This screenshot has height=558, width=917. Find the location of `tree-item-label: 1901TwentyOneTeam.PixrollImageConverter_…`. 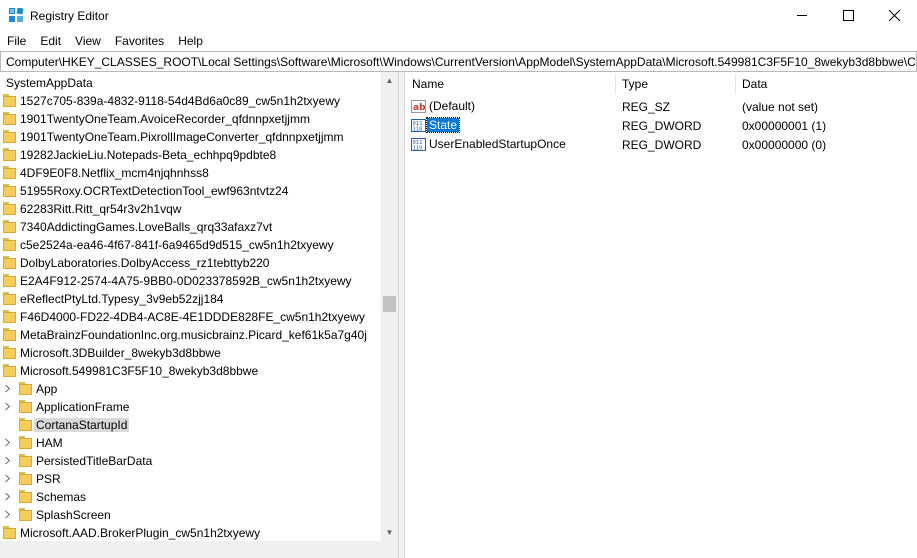

tree-item-label: 1901TwentyOneTeam.PixrollImageConverter_… is located at coordinates (182, 137).